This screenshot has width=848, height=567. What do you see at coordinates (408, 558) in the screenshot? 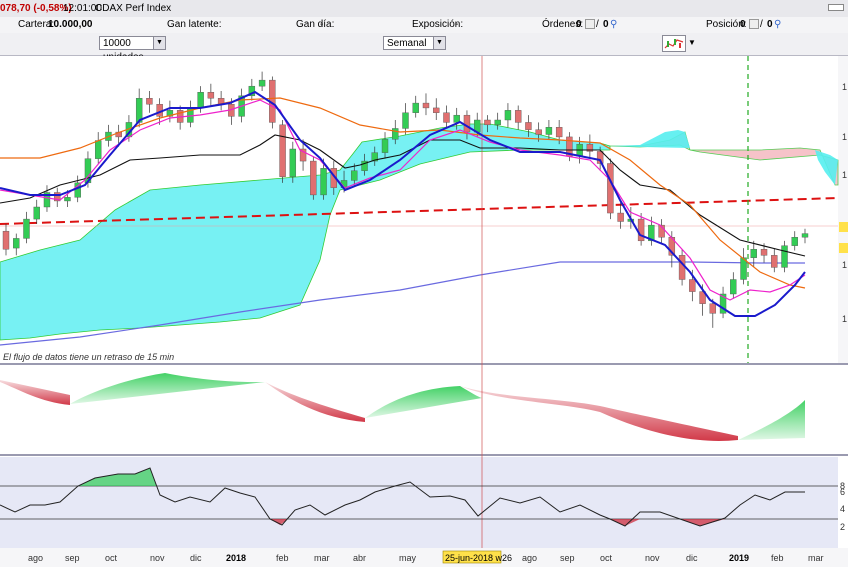
I see `time-tick: may` at bounding box center [408, 558].